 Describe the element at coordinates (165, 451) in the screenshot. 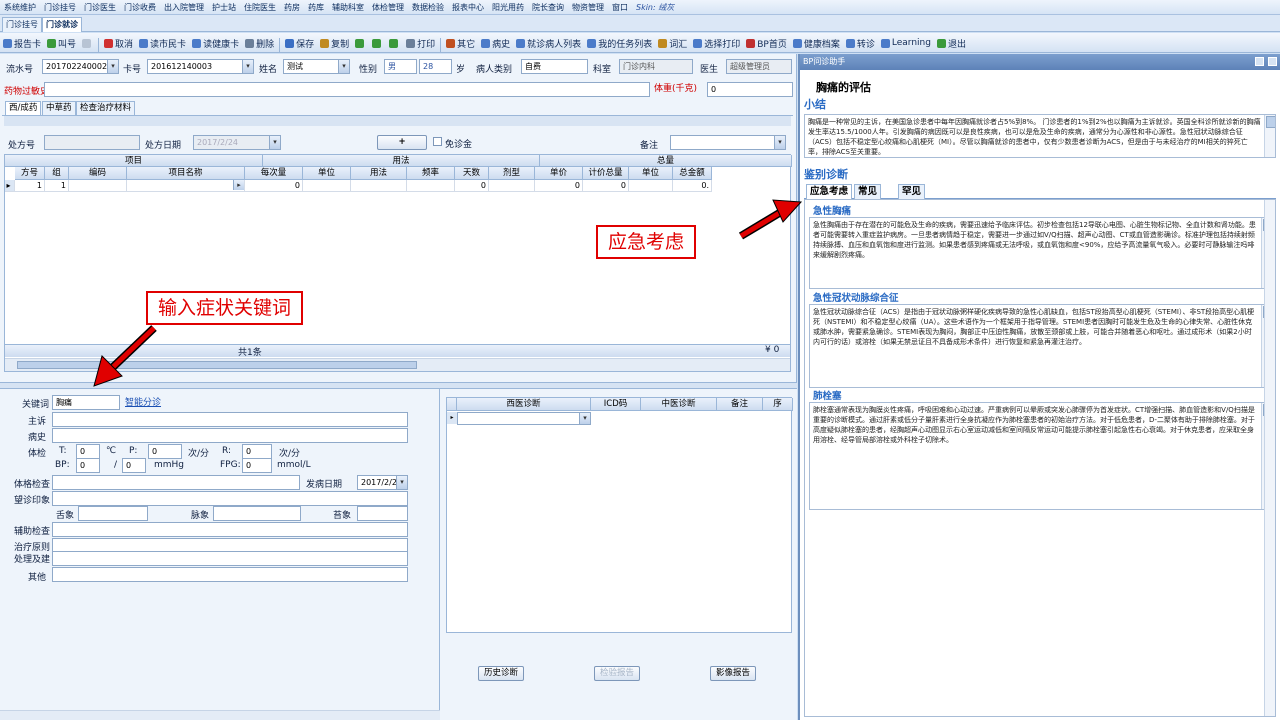

I see `pulse-field: 0` at that location.